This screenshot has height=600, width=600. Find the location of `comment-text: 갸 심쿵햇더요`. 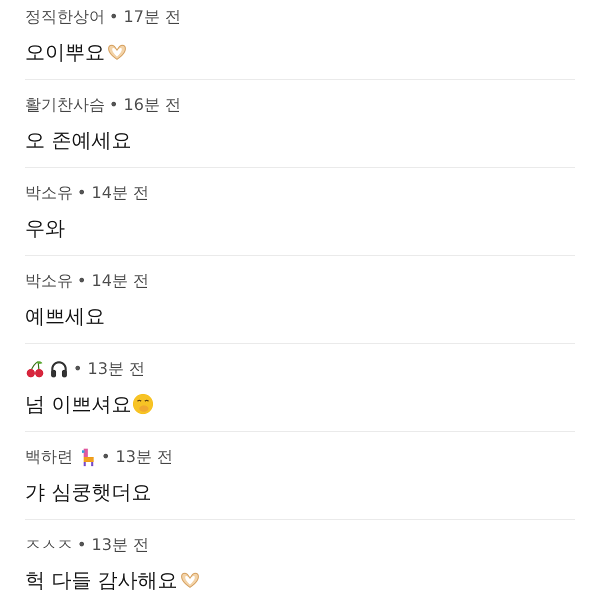

comment-text: 갸 심쿵햇더요 is located at coordinates (88, 492).